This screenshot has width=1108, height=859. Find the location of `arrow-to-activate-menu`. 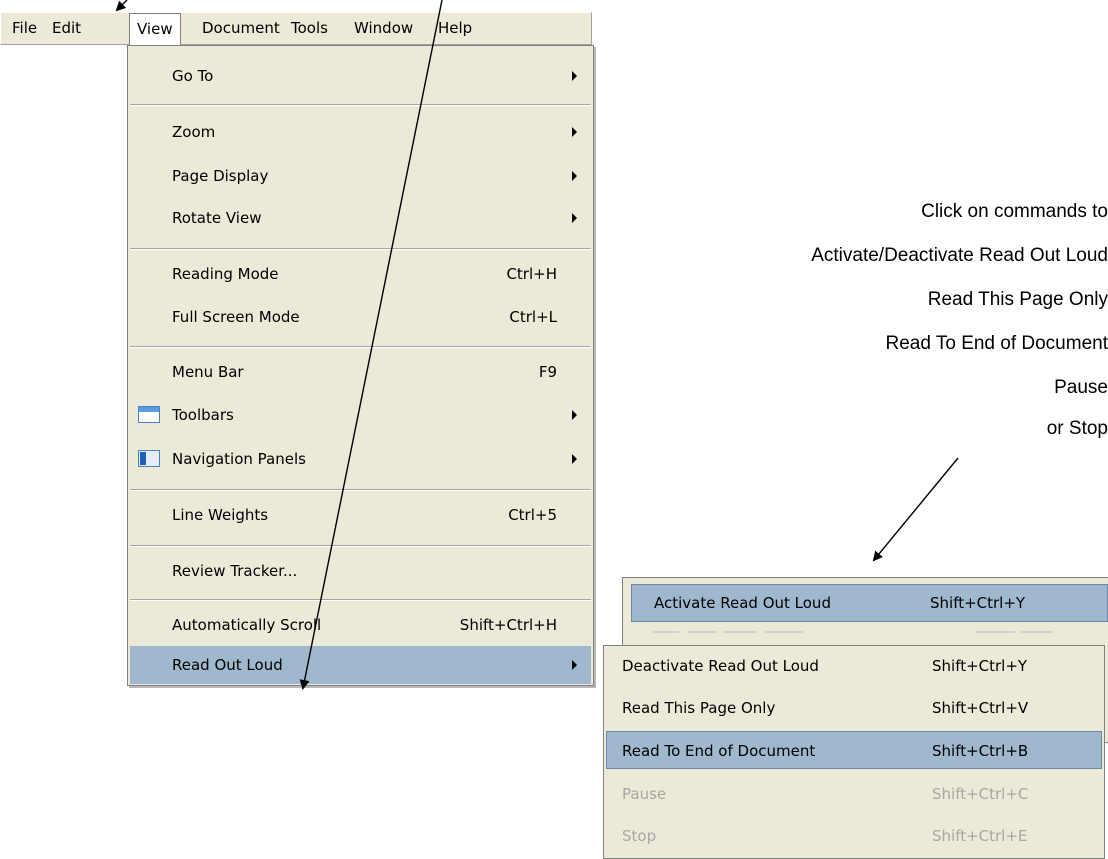

arrow-to-activate-menu is located at coordinates (915, 509).